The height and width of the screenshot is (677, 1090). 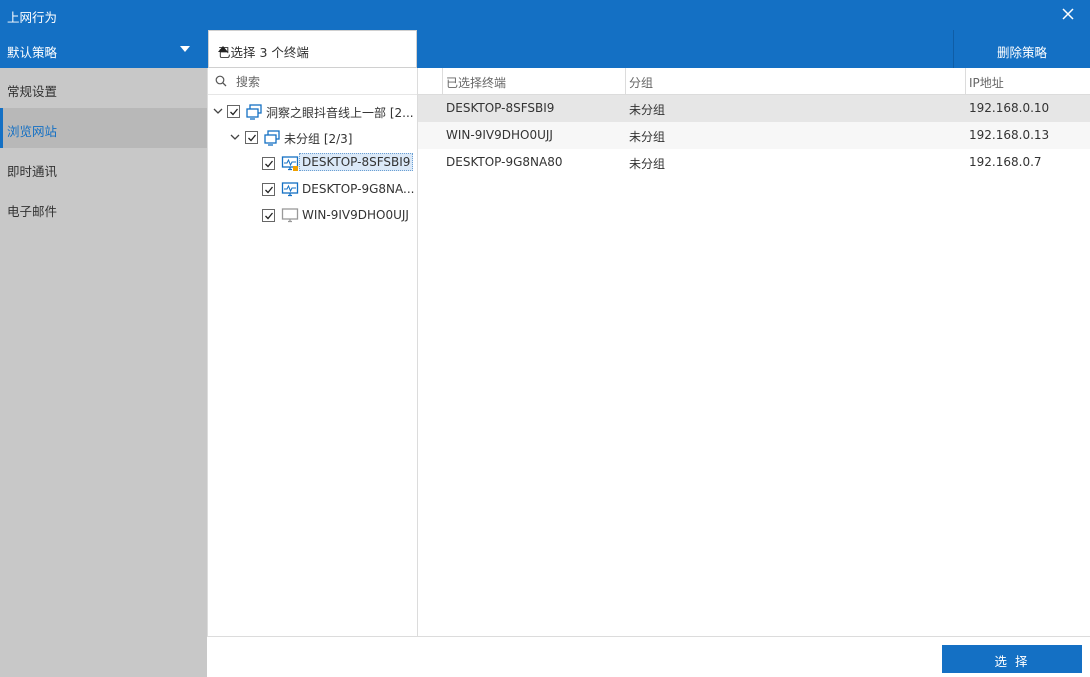 I want to click on table-row: DESKTOP-9G8NA80 未分组 192.168.0.7, so click(x=754, y=162).